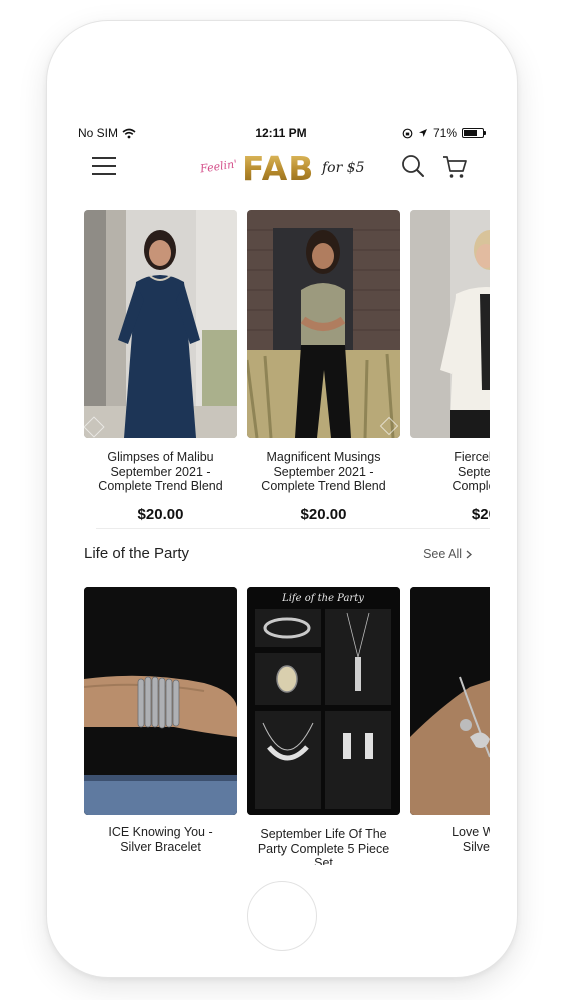  I want to click on section-header: Life of the Party See All, so click(281, 555).